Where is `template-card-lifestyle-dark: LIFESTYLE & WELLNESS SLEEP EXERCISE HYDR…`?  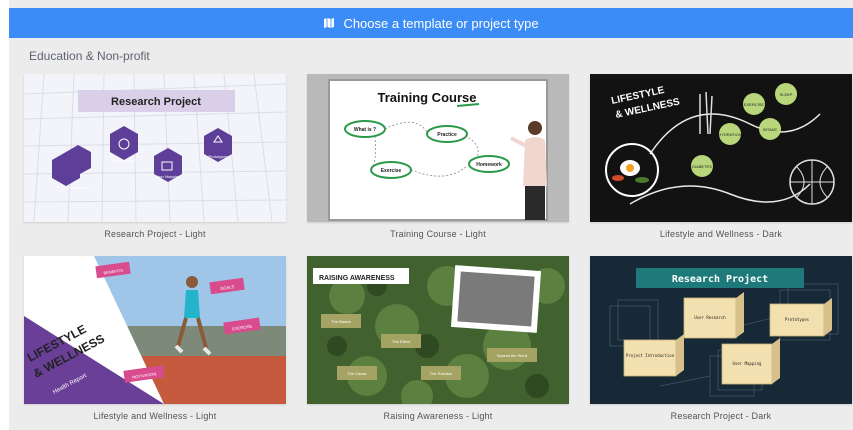 template-card-lifestyle-dark: LIFESTYLE & WELLNESS SLEEP EXERCISE HYDR… is located at coordinates (721, 156).